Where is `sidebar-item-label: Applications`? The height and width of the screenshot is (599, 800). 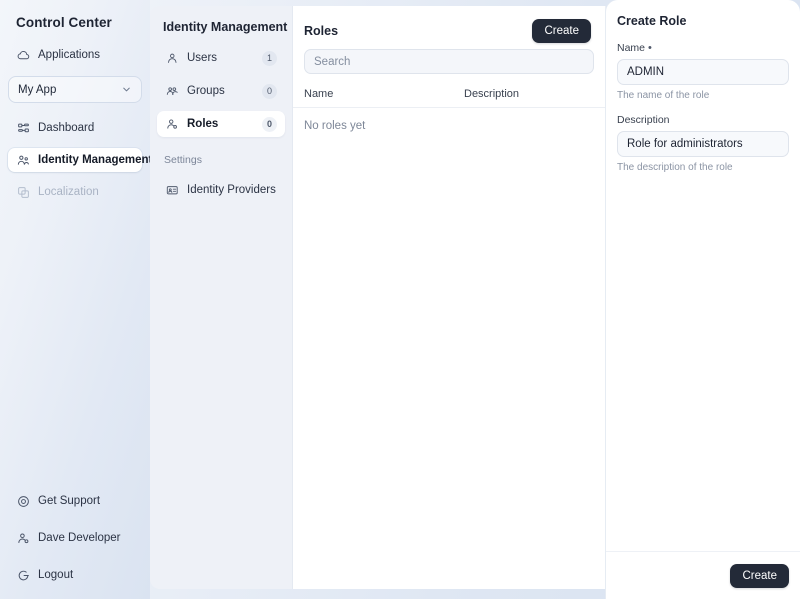
sidebar-item-label: Applications is located at coordinates (69, 55).